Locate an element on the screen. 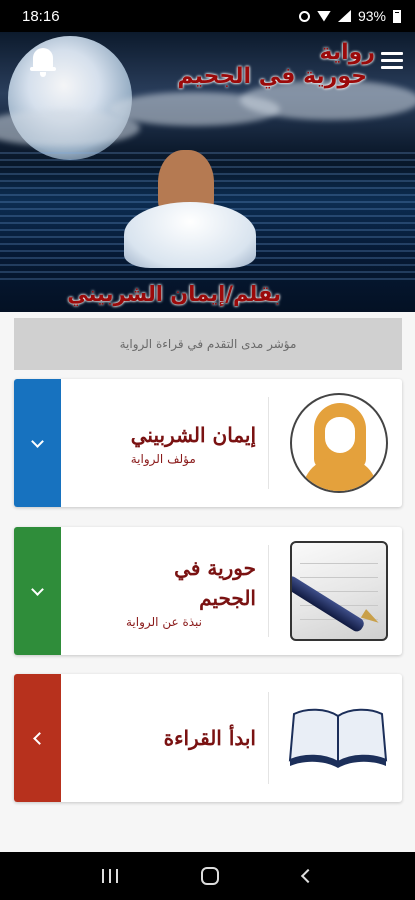 This screenshot has height=900, width=415. status-icons: 93% is located at coordinates (349, 16).